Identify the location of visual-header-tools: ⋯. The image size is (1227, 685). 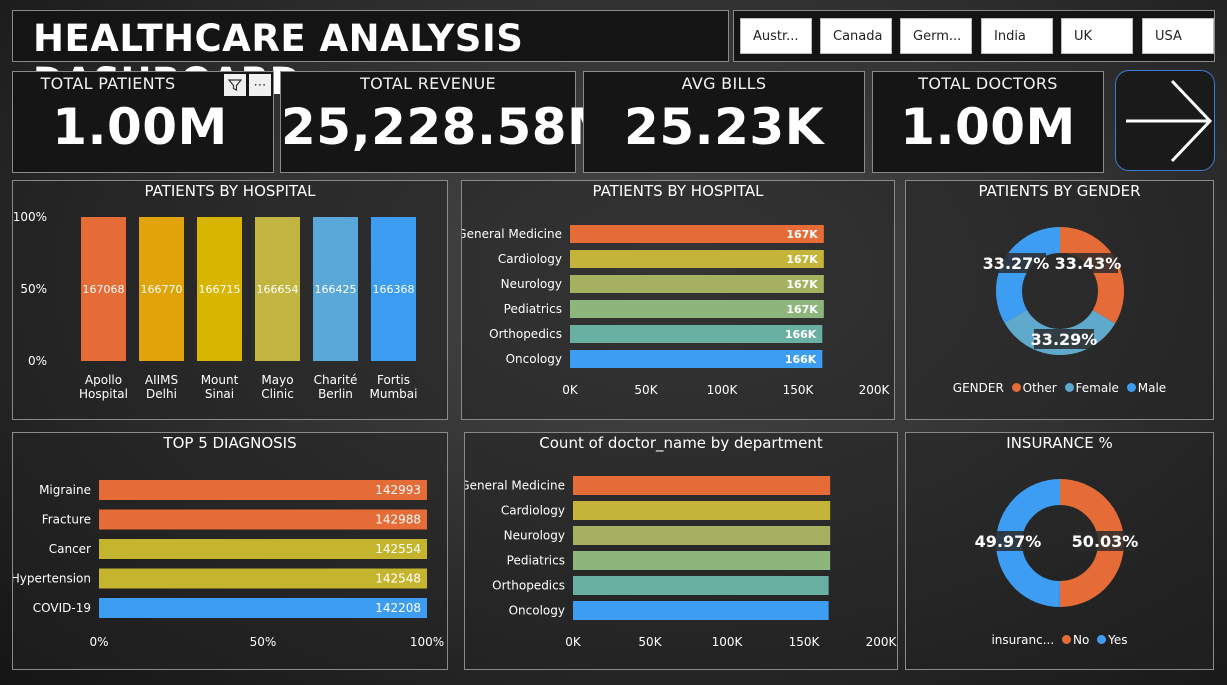
(247, 85).